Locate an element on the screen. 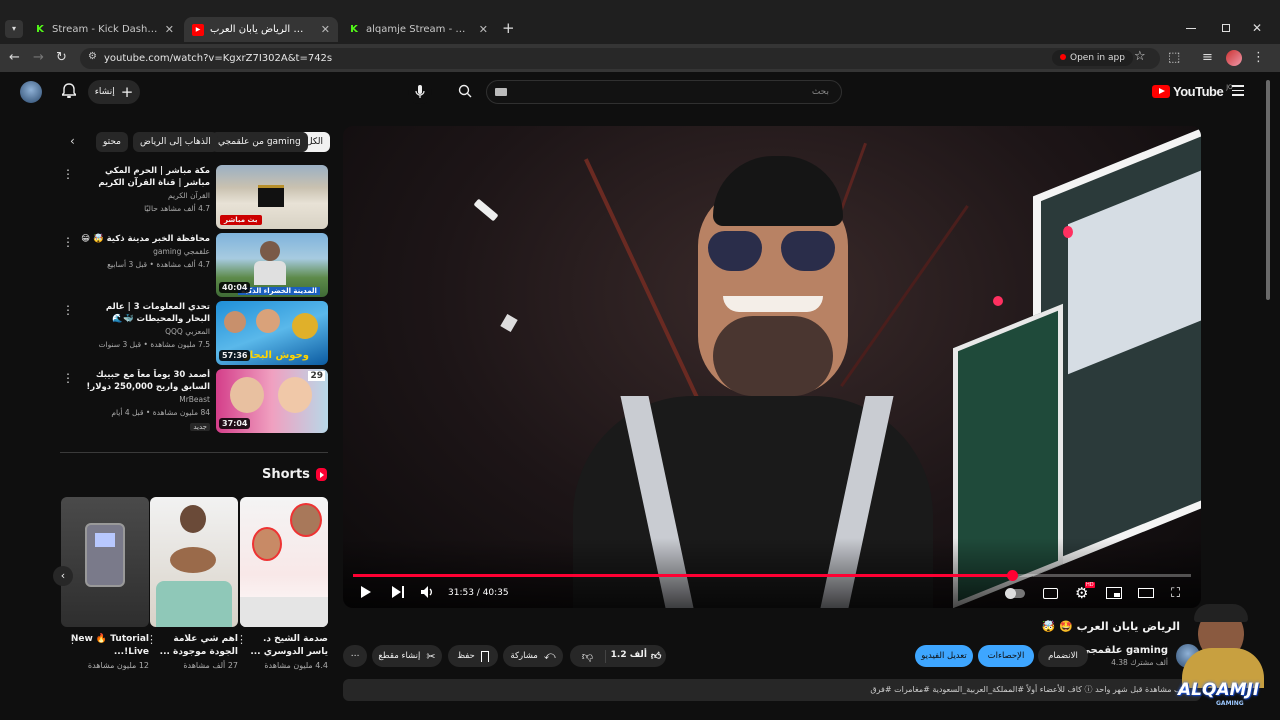 The image size is (1280, 720). shorts-scroll-left-button: ‹ is located at coordinates (63, 576).